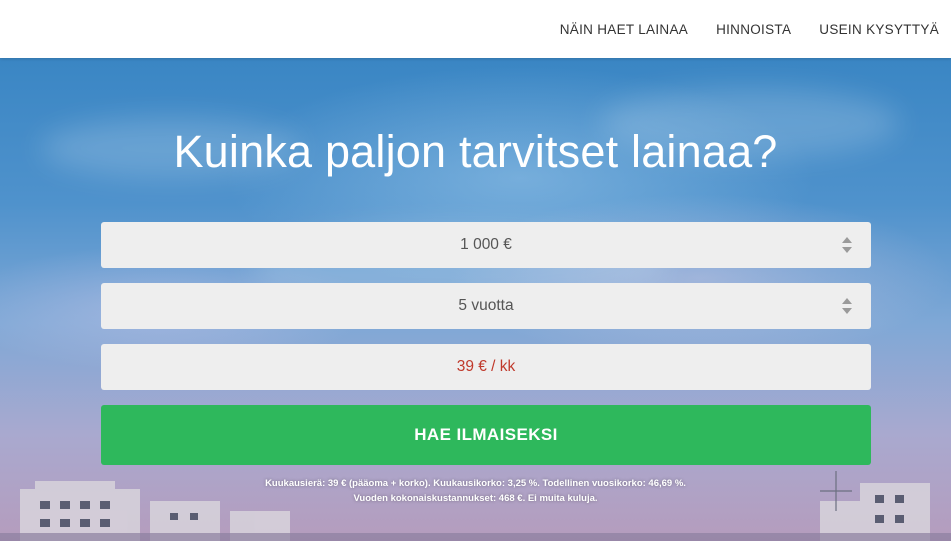  I want to click on monthly-payment-display: 39 € / kk, so click(486, 367).